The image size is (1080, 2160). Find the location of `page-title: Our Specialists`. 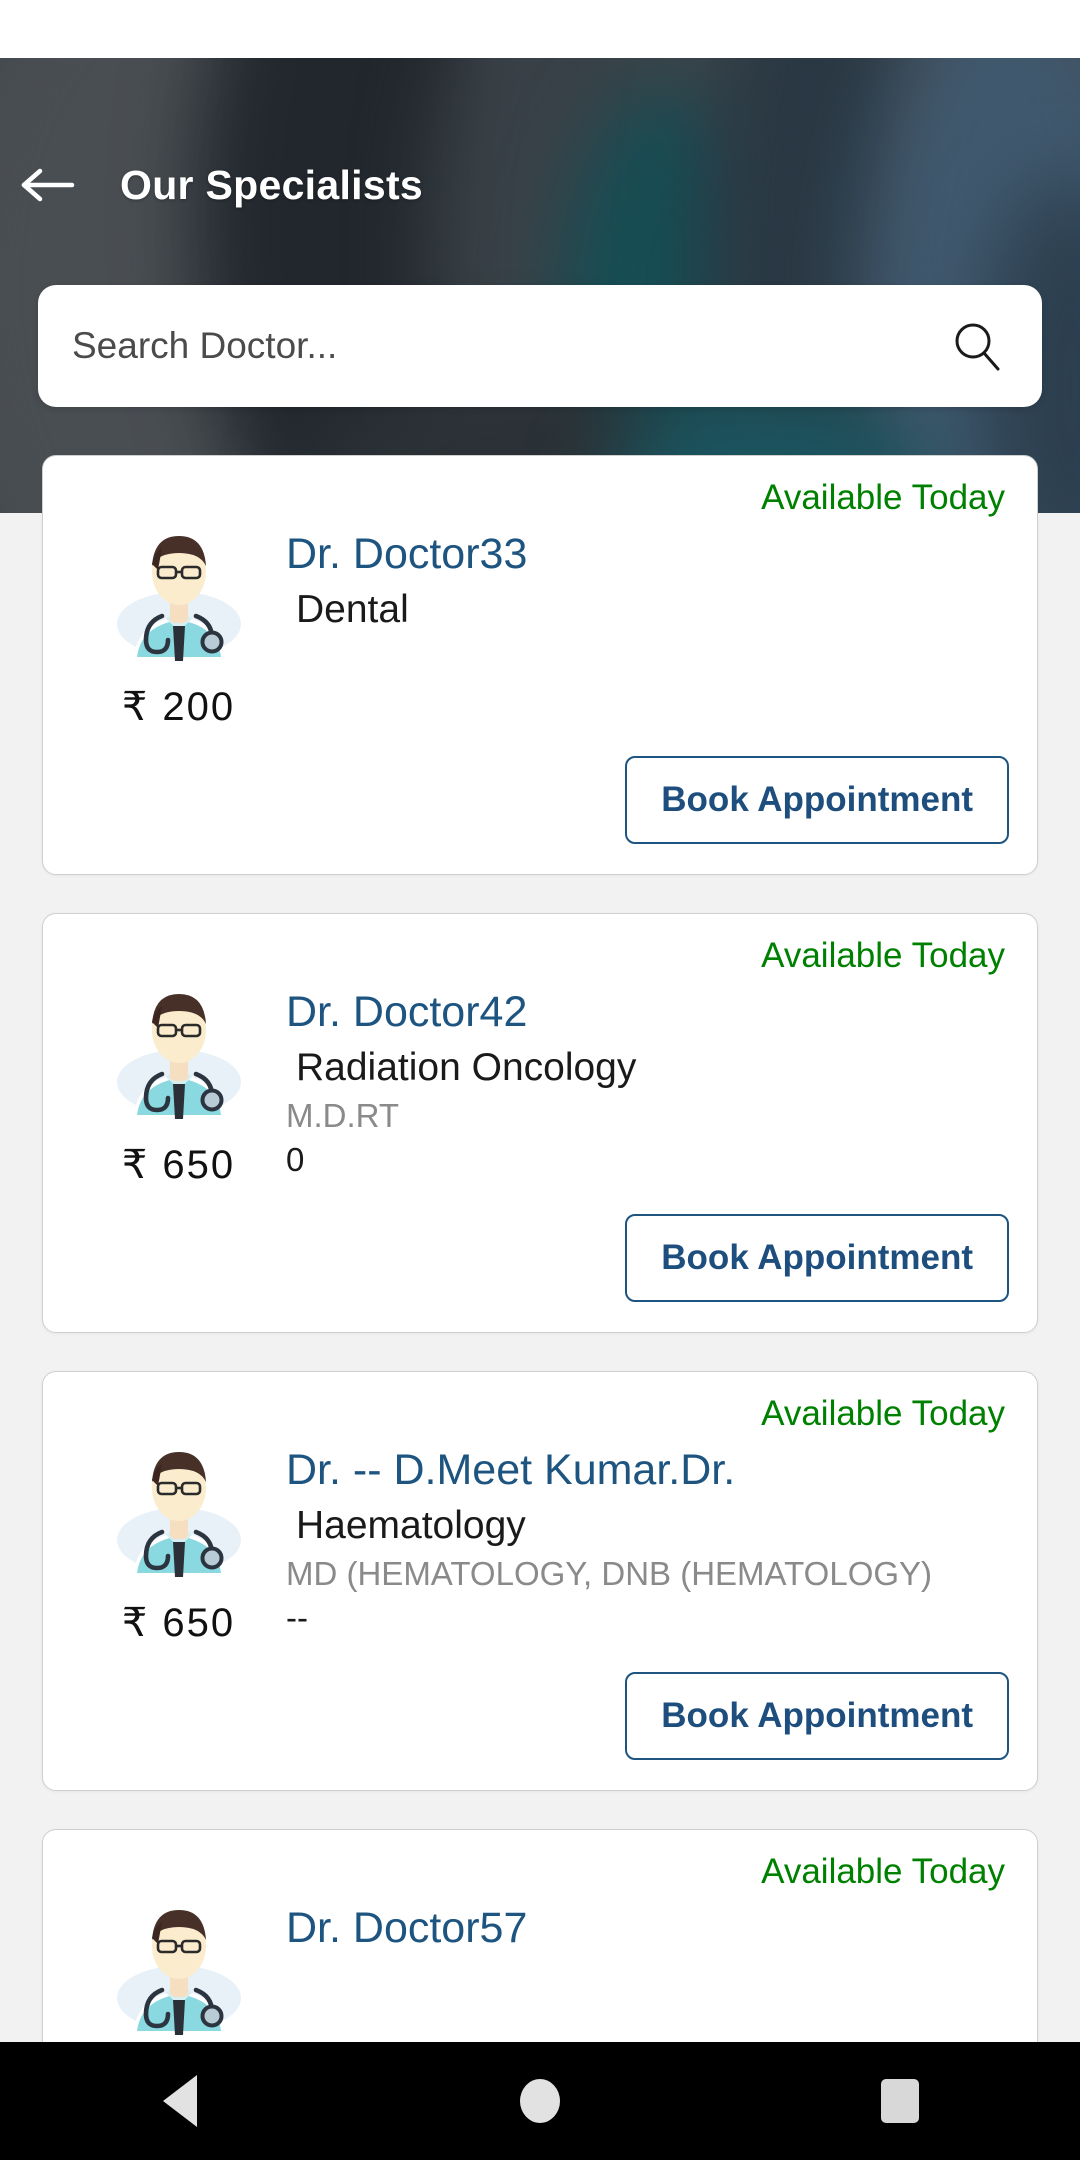

page-title: Our Specialists is located at coordinates (272, 184).